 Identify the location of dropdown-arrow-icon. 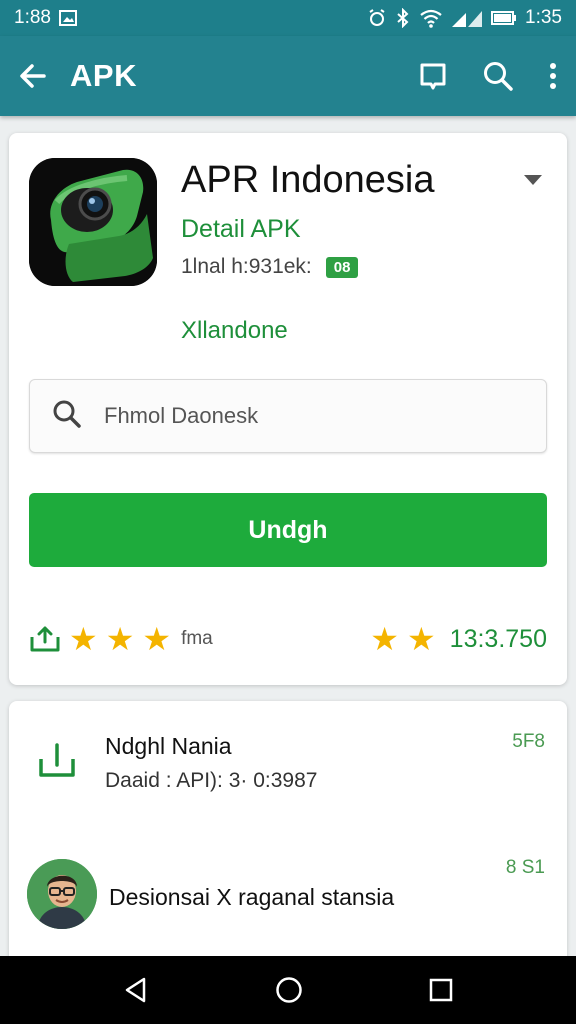
(533, 182).